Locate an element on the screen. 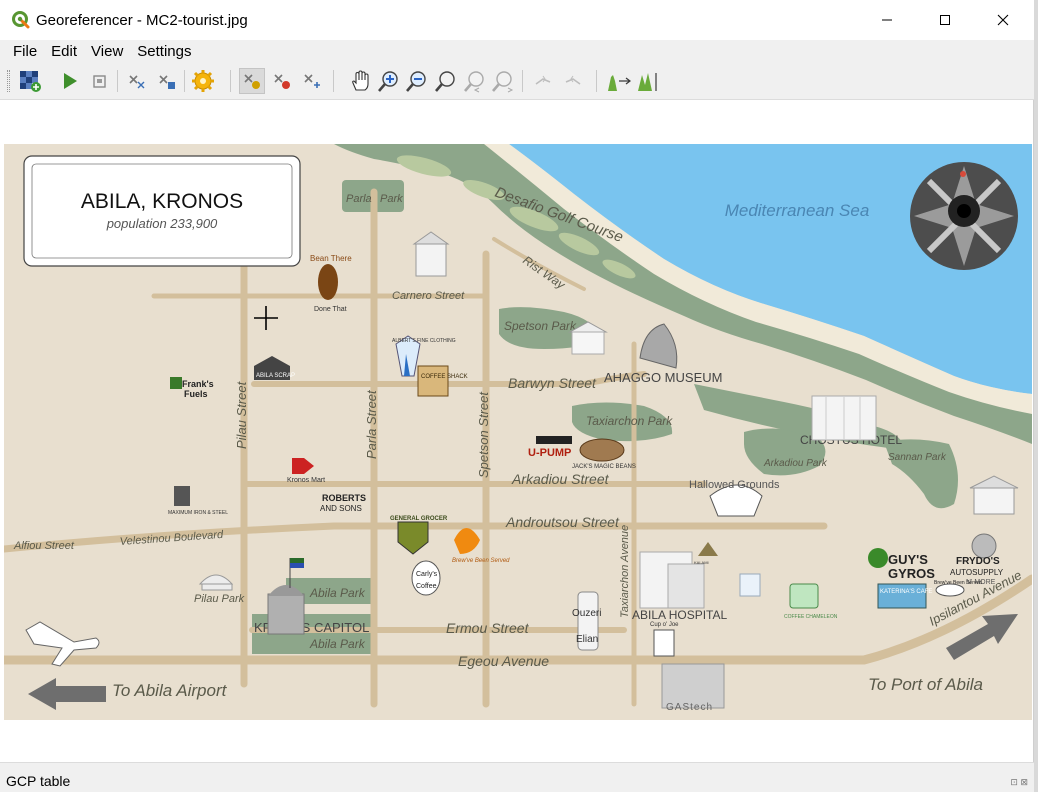 Image resolution: width=1038 pixels, height=792 pixels. hotel-building is located at coordinates (844, 418).